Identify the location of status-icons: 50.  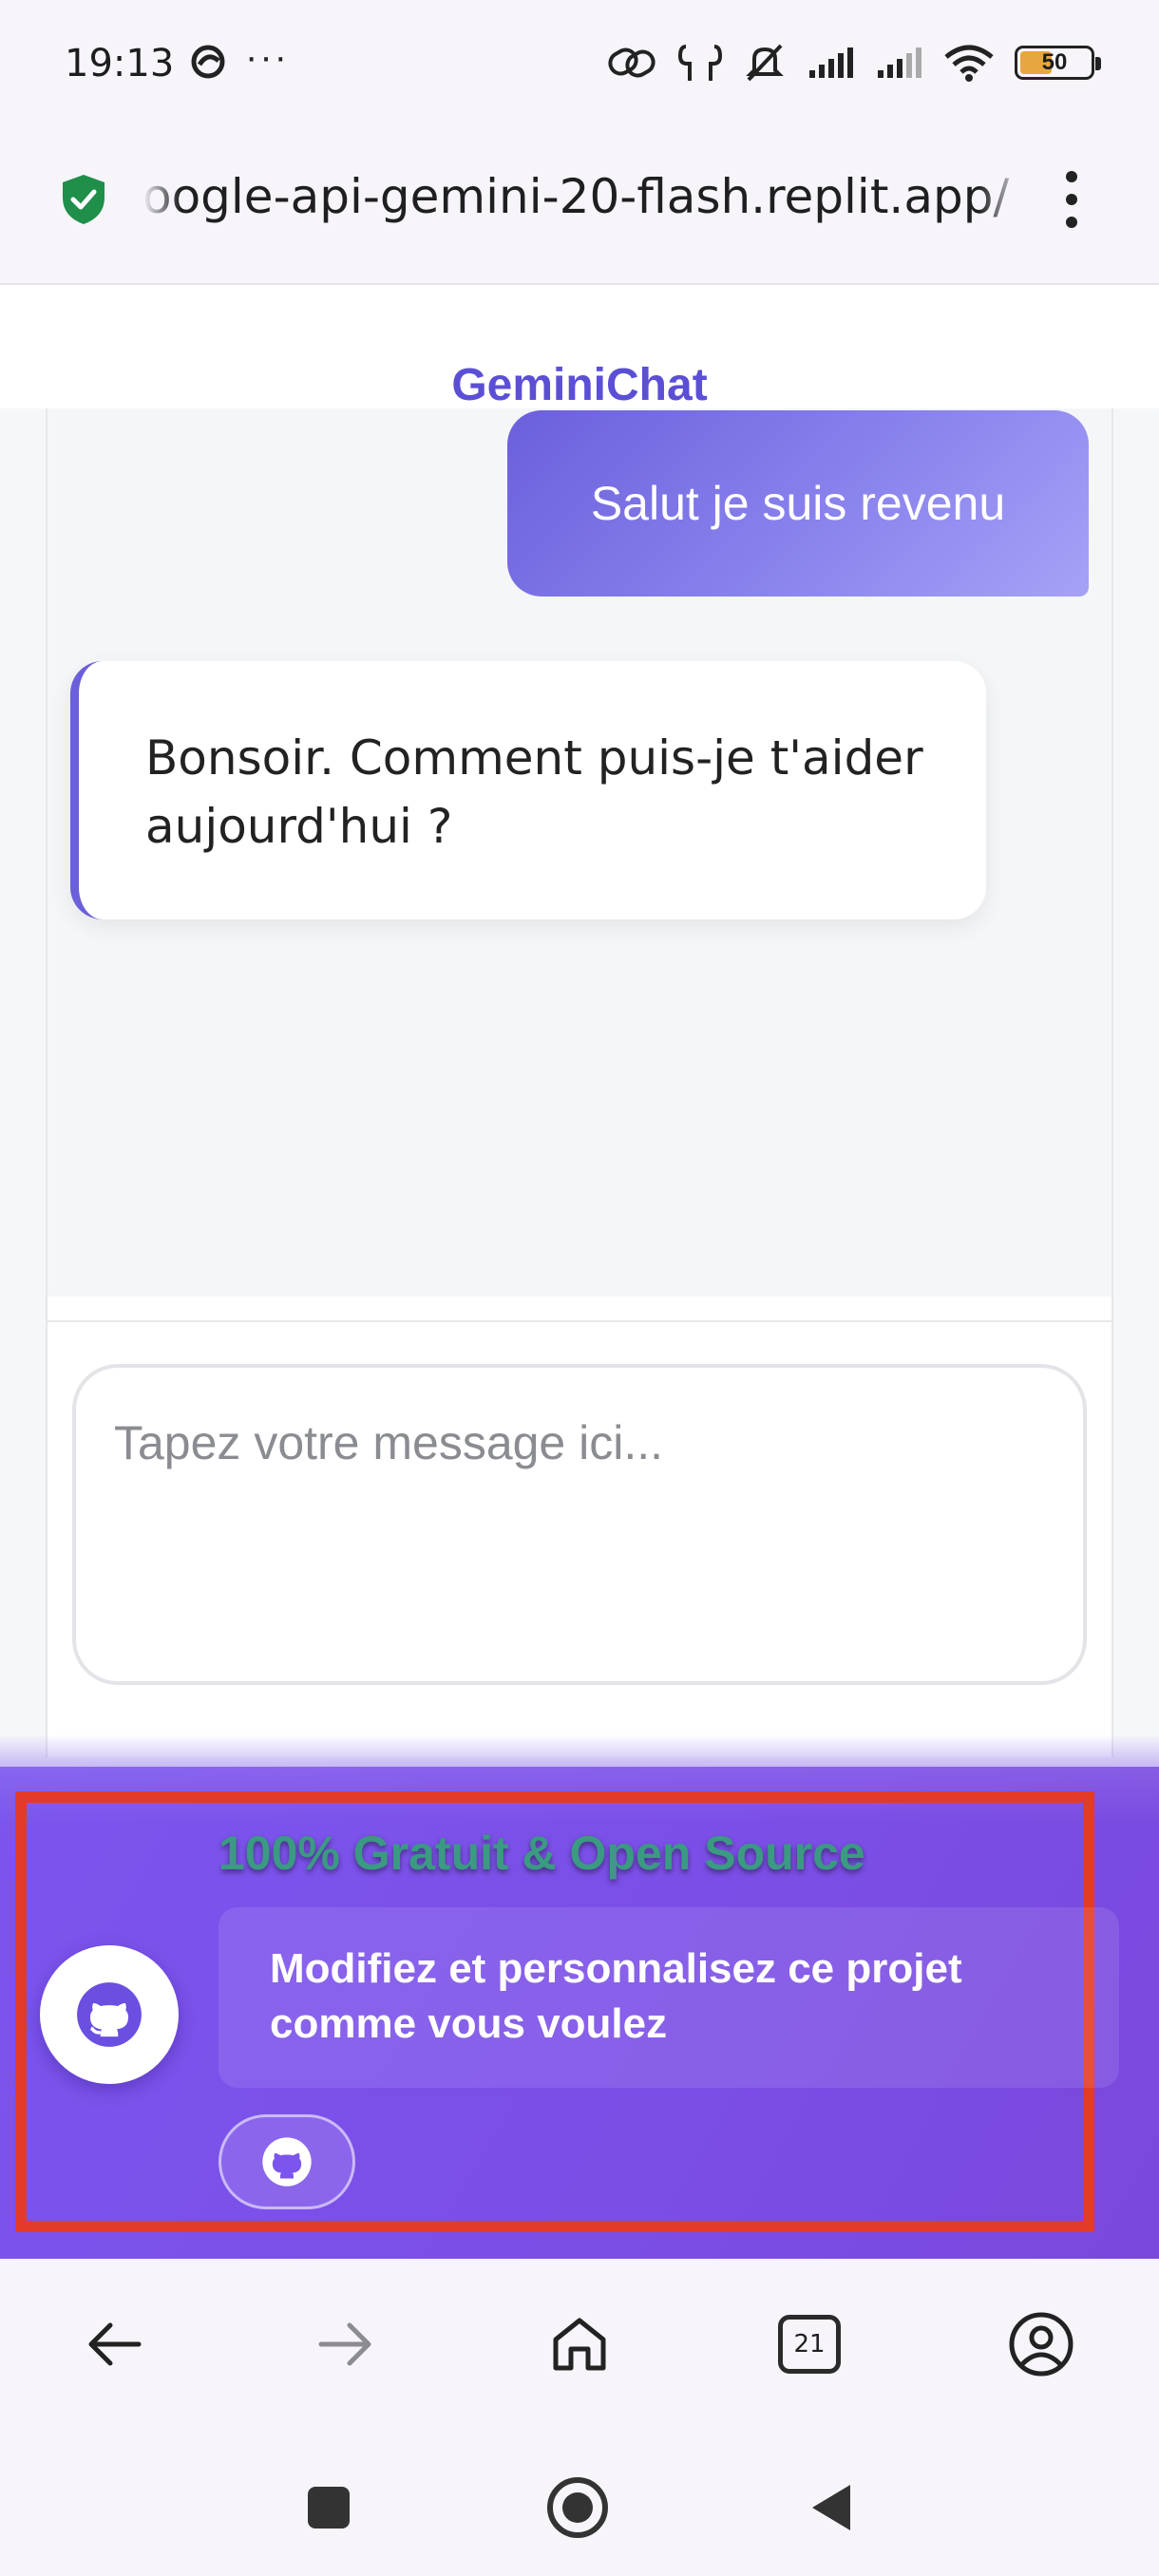
(853, 63).